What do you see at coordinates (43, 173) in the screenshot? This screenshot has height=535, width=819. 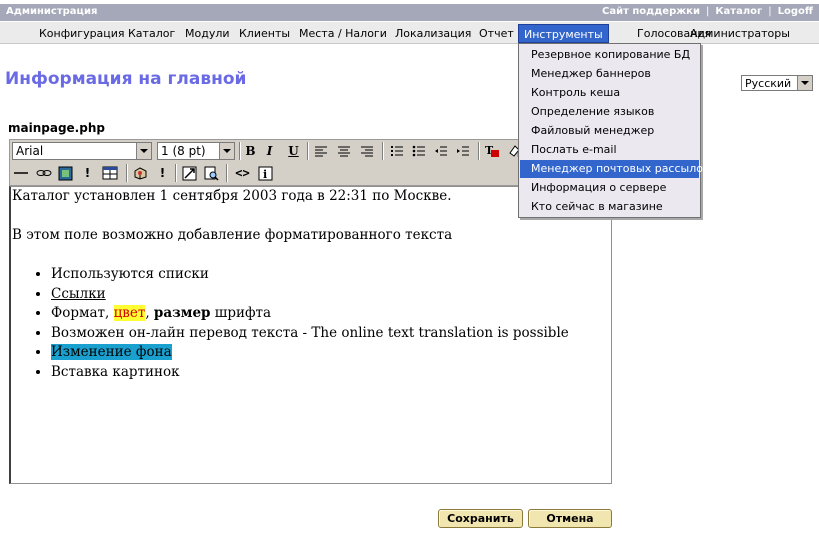 I see `link-icon` at bounding box center [43, 173].